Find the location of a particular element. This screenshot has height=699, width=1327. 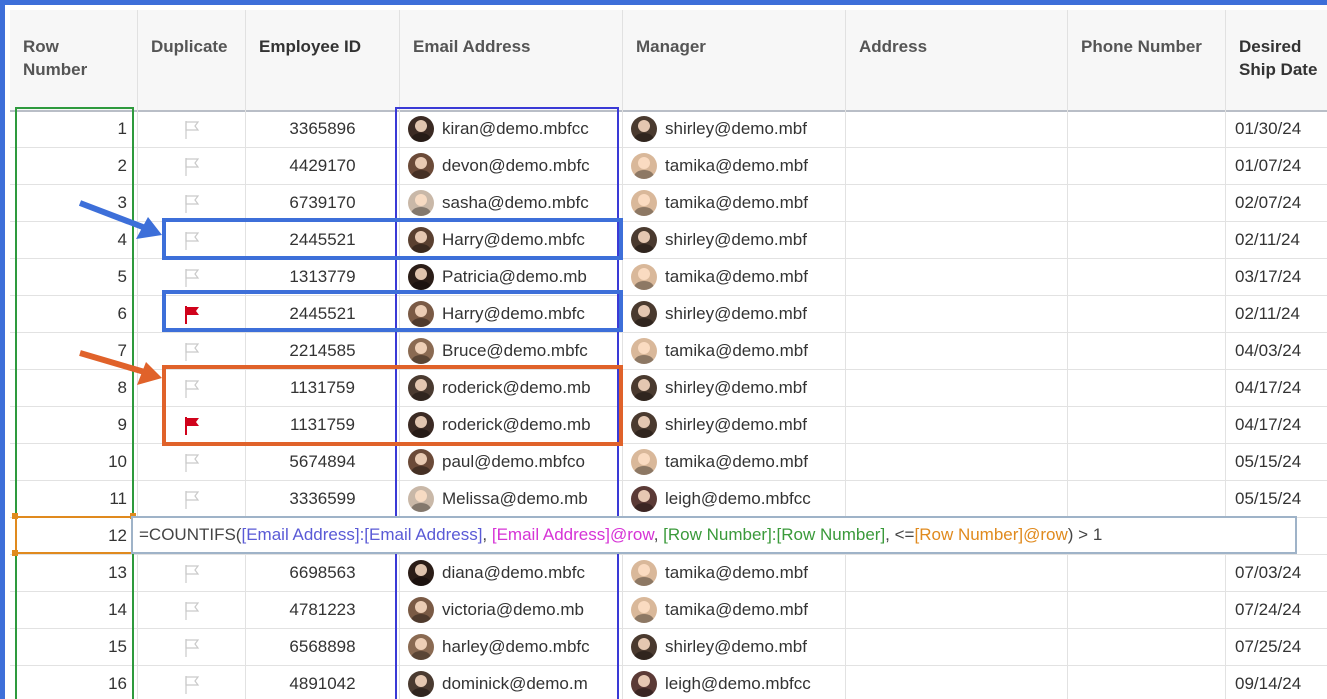

manager-value: tamika@demo.mbf is located at coordinates (736, 461).